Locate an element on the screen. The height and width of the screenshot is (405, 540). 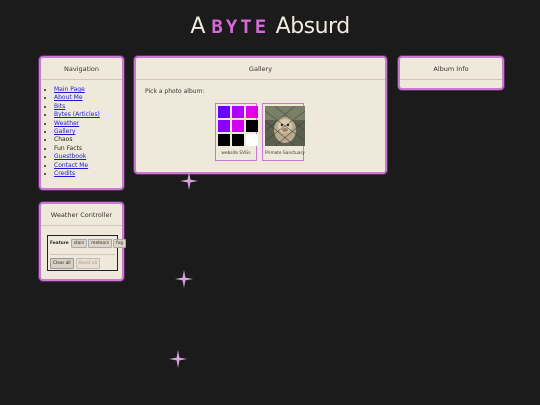
album-info-panel: Album Info is located at coordinates (451, 73).